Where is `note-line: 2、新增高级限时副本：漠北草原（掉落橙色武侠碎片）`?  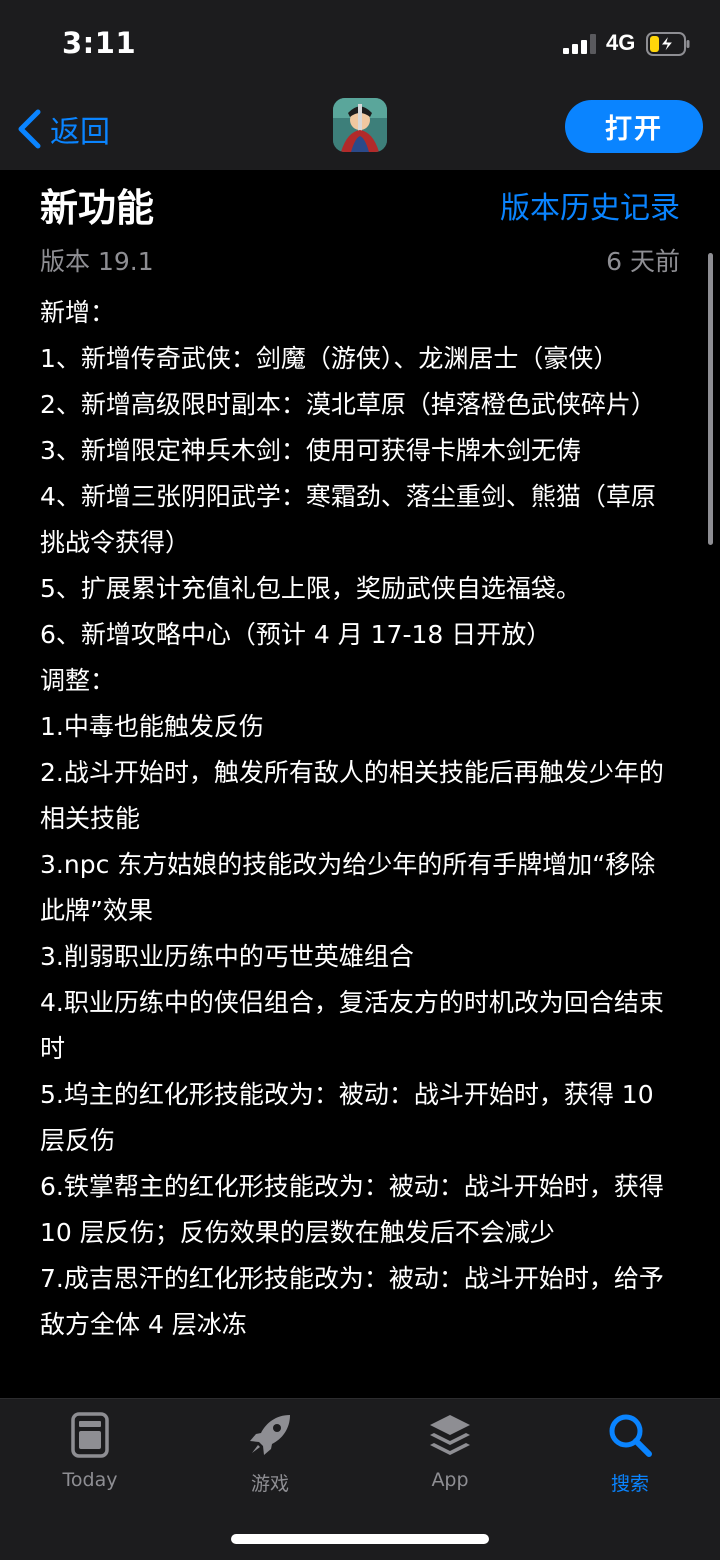
note-line: 2、新增高级限时副本：漠北草原（掉落橙色武侠碎片） is located at coordinates (348, 404).